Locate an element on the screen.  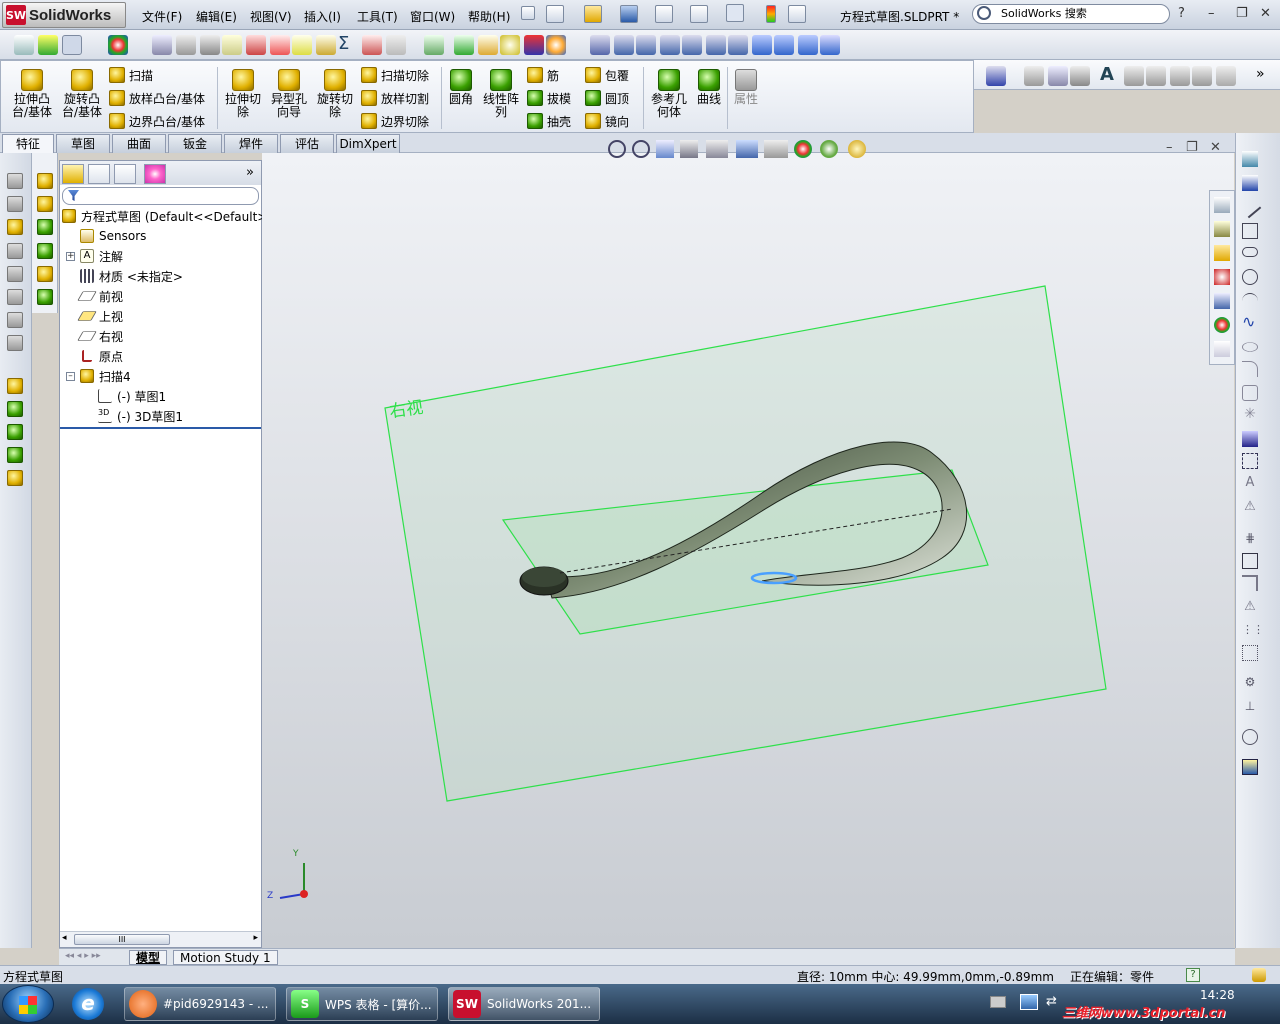
viewport-minimize-icon: – is located at coordinates (1169, 147).